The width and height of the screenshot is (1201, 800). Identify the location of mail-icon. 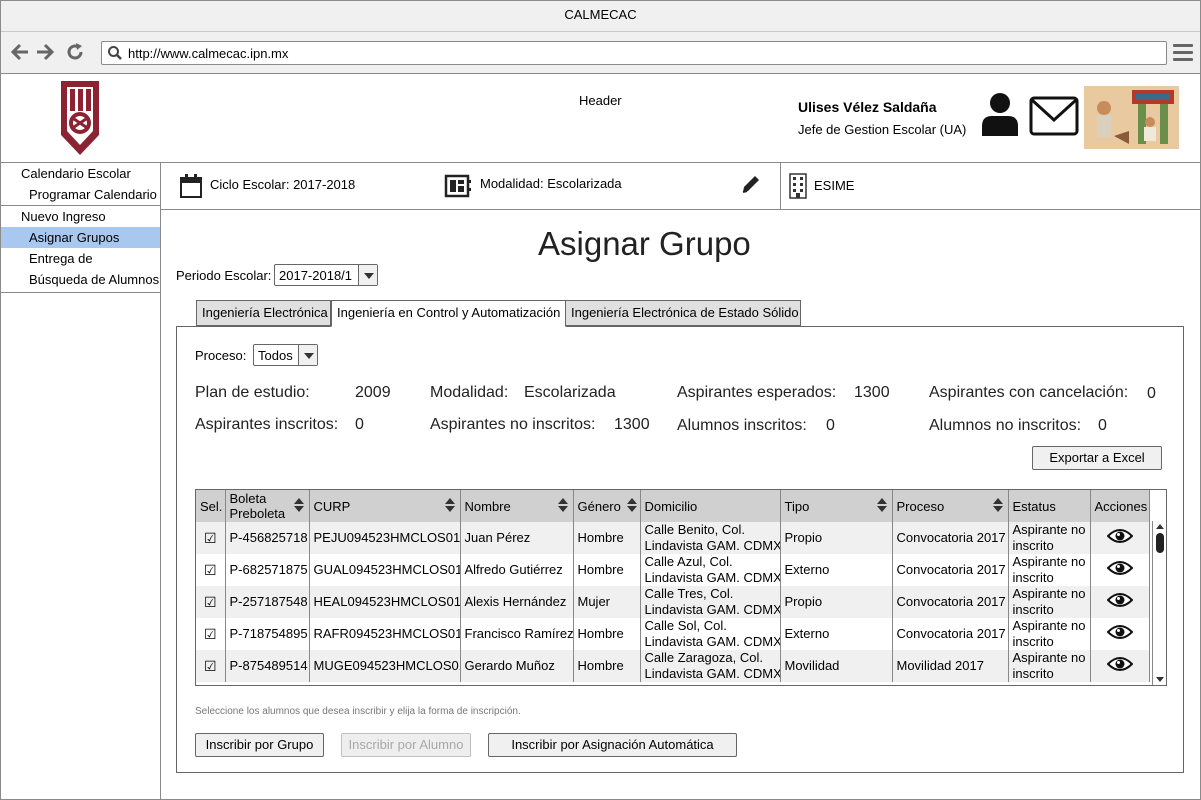
(1054, 116).